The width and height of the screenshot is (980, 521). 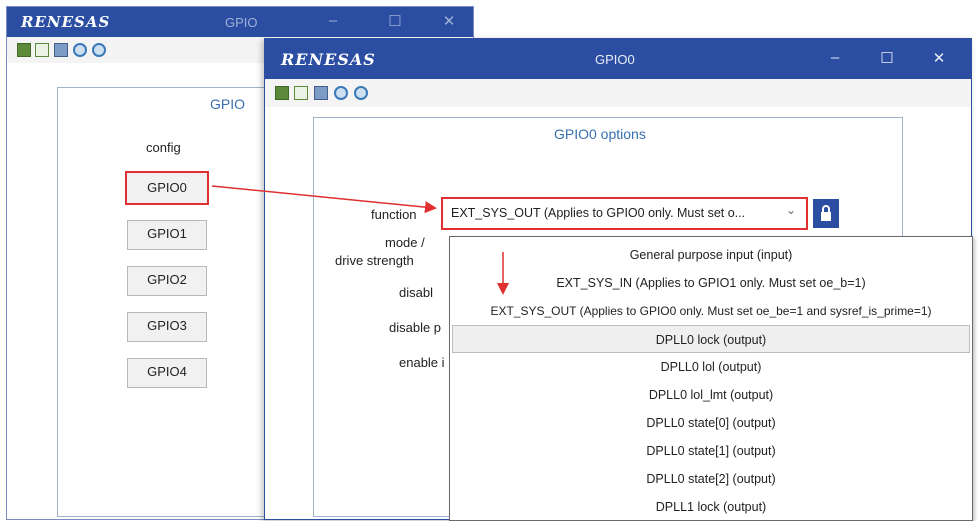 What do you see at coordinates (395, 21) in the screenshot?
I see `back-maximize-button: ☐` at bounding box center [395, 21].